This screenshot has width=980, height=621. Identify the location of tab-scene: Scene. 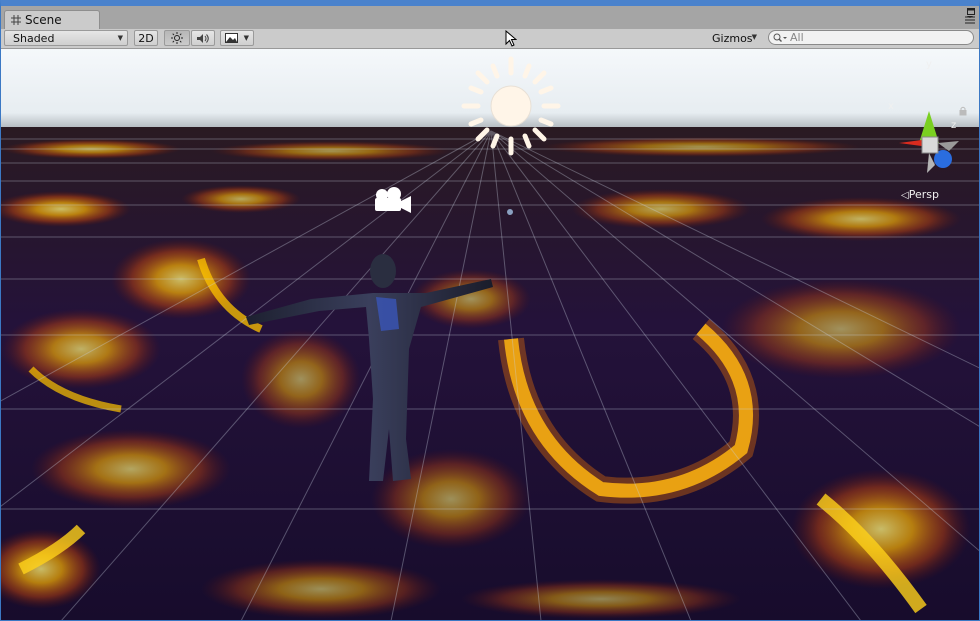
(52, 19).